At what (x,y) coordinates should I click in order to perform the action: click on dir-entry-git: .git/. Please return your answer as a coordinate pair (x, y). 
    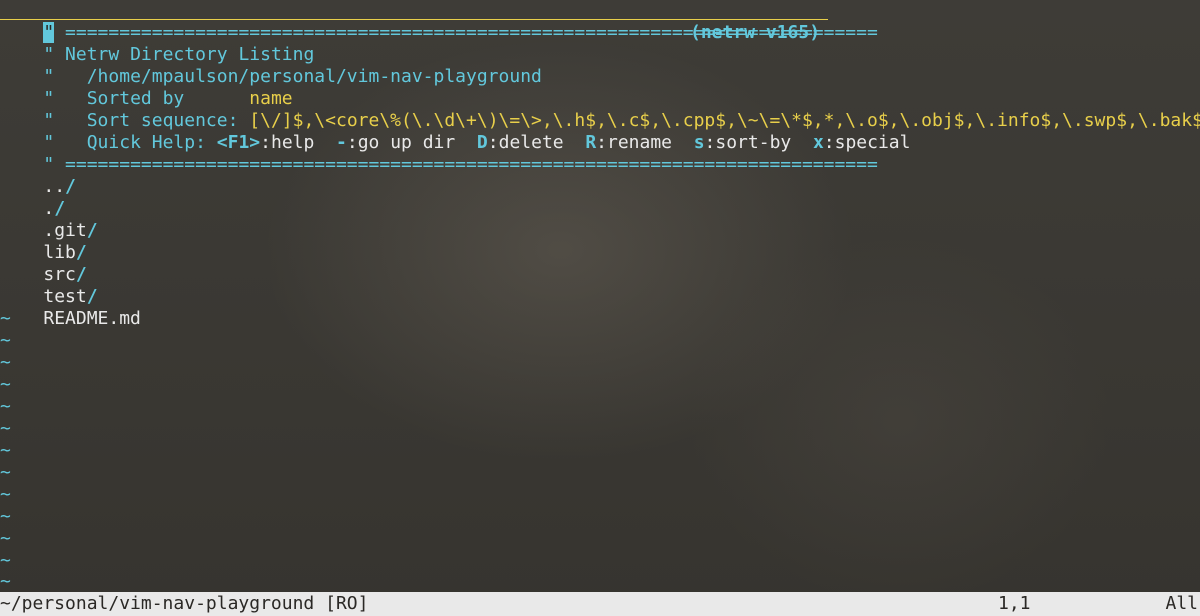
    Looking at the image, I should click on (48, 219).